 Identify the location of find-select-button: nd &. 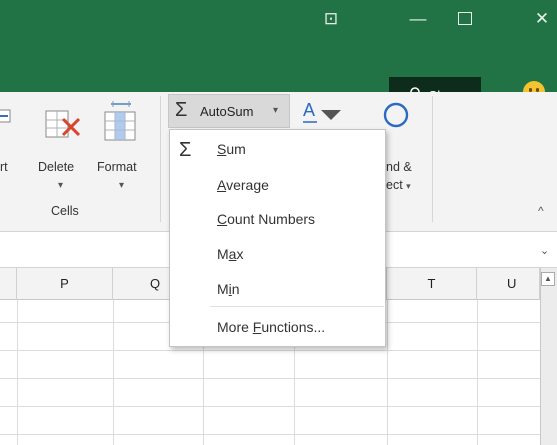
(399, 167).